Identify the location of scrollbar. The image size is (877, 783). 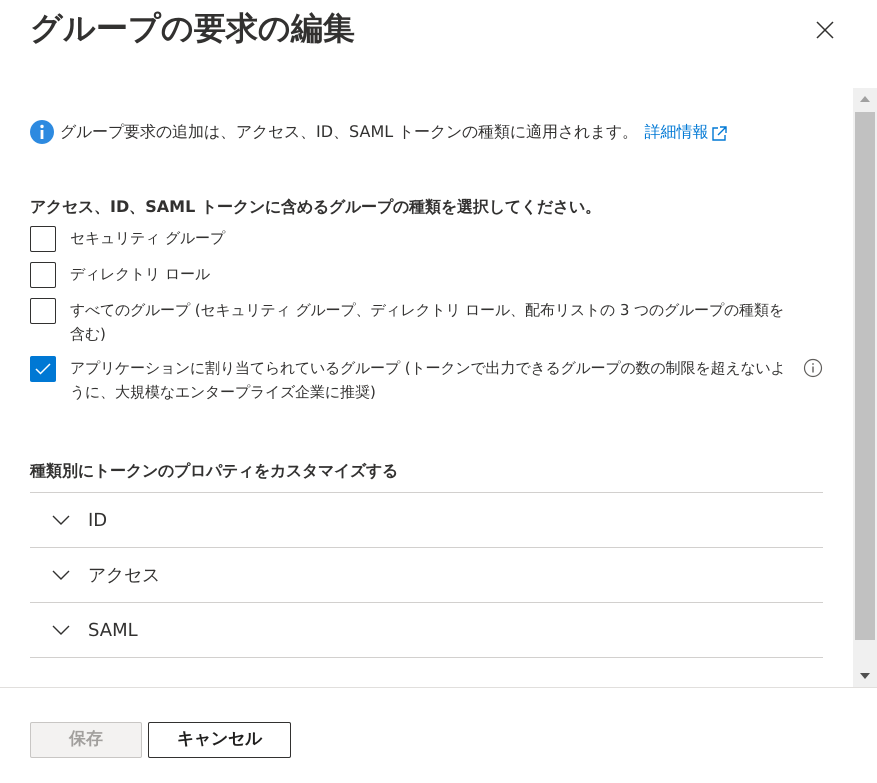
(865, 387).